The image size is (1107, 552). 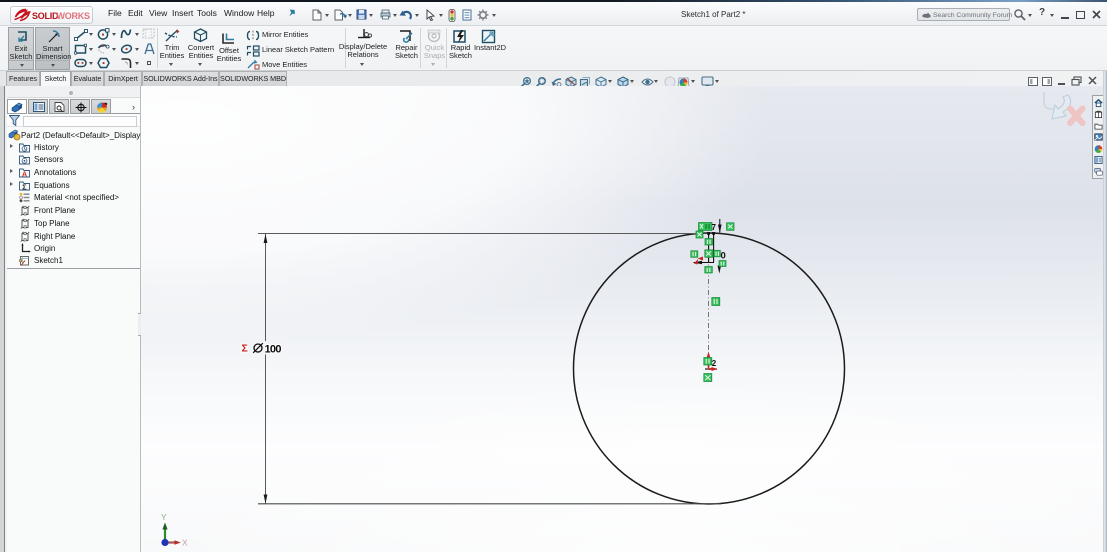 What do you see at coordinates (185, 543) in the screenshot?
I see `svg-text: X` at bounding box center [185, 543].